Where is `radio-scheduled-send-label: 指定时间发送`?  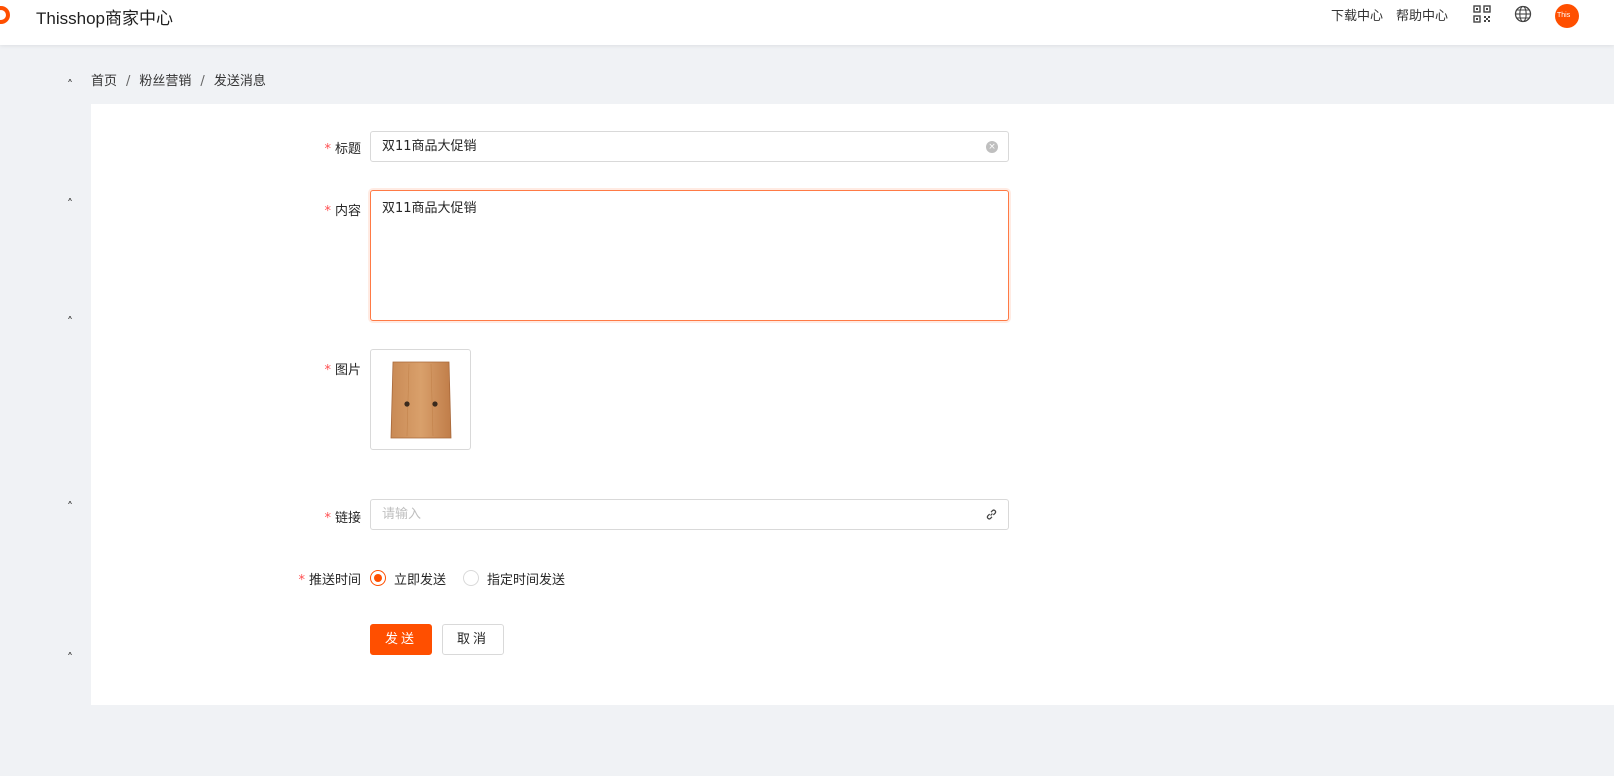 radio-scheduled-send-label: 指定时间发送 is located at coordinates (526, 578).